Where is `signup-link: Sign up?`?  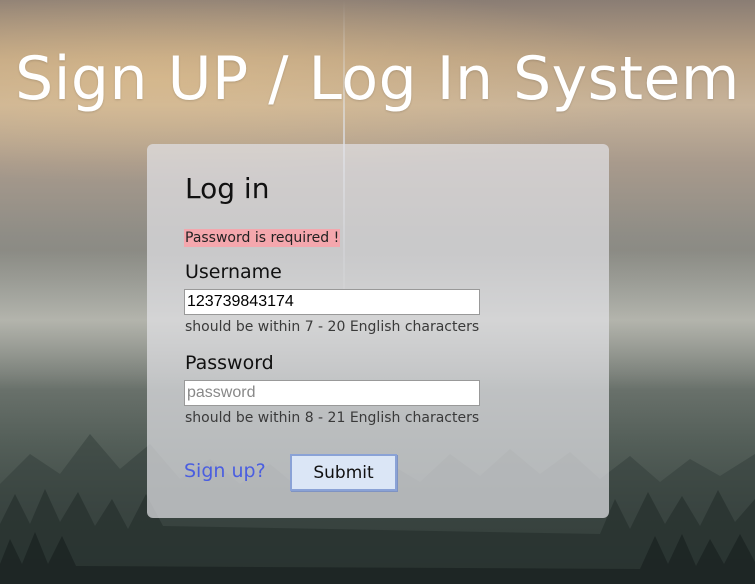 signup-link: Sign up? is located at coordinates (225, 471).